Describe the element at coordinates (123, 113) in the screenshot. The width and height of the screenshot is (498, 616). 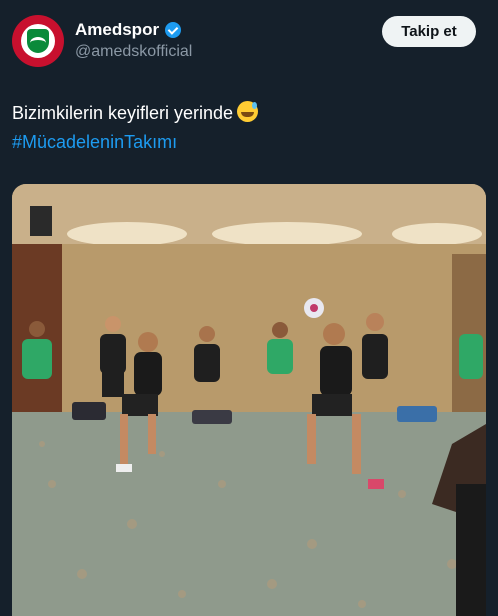
I see `tweet-text: Bizimkilerin keyifleri yerinde` at that location.